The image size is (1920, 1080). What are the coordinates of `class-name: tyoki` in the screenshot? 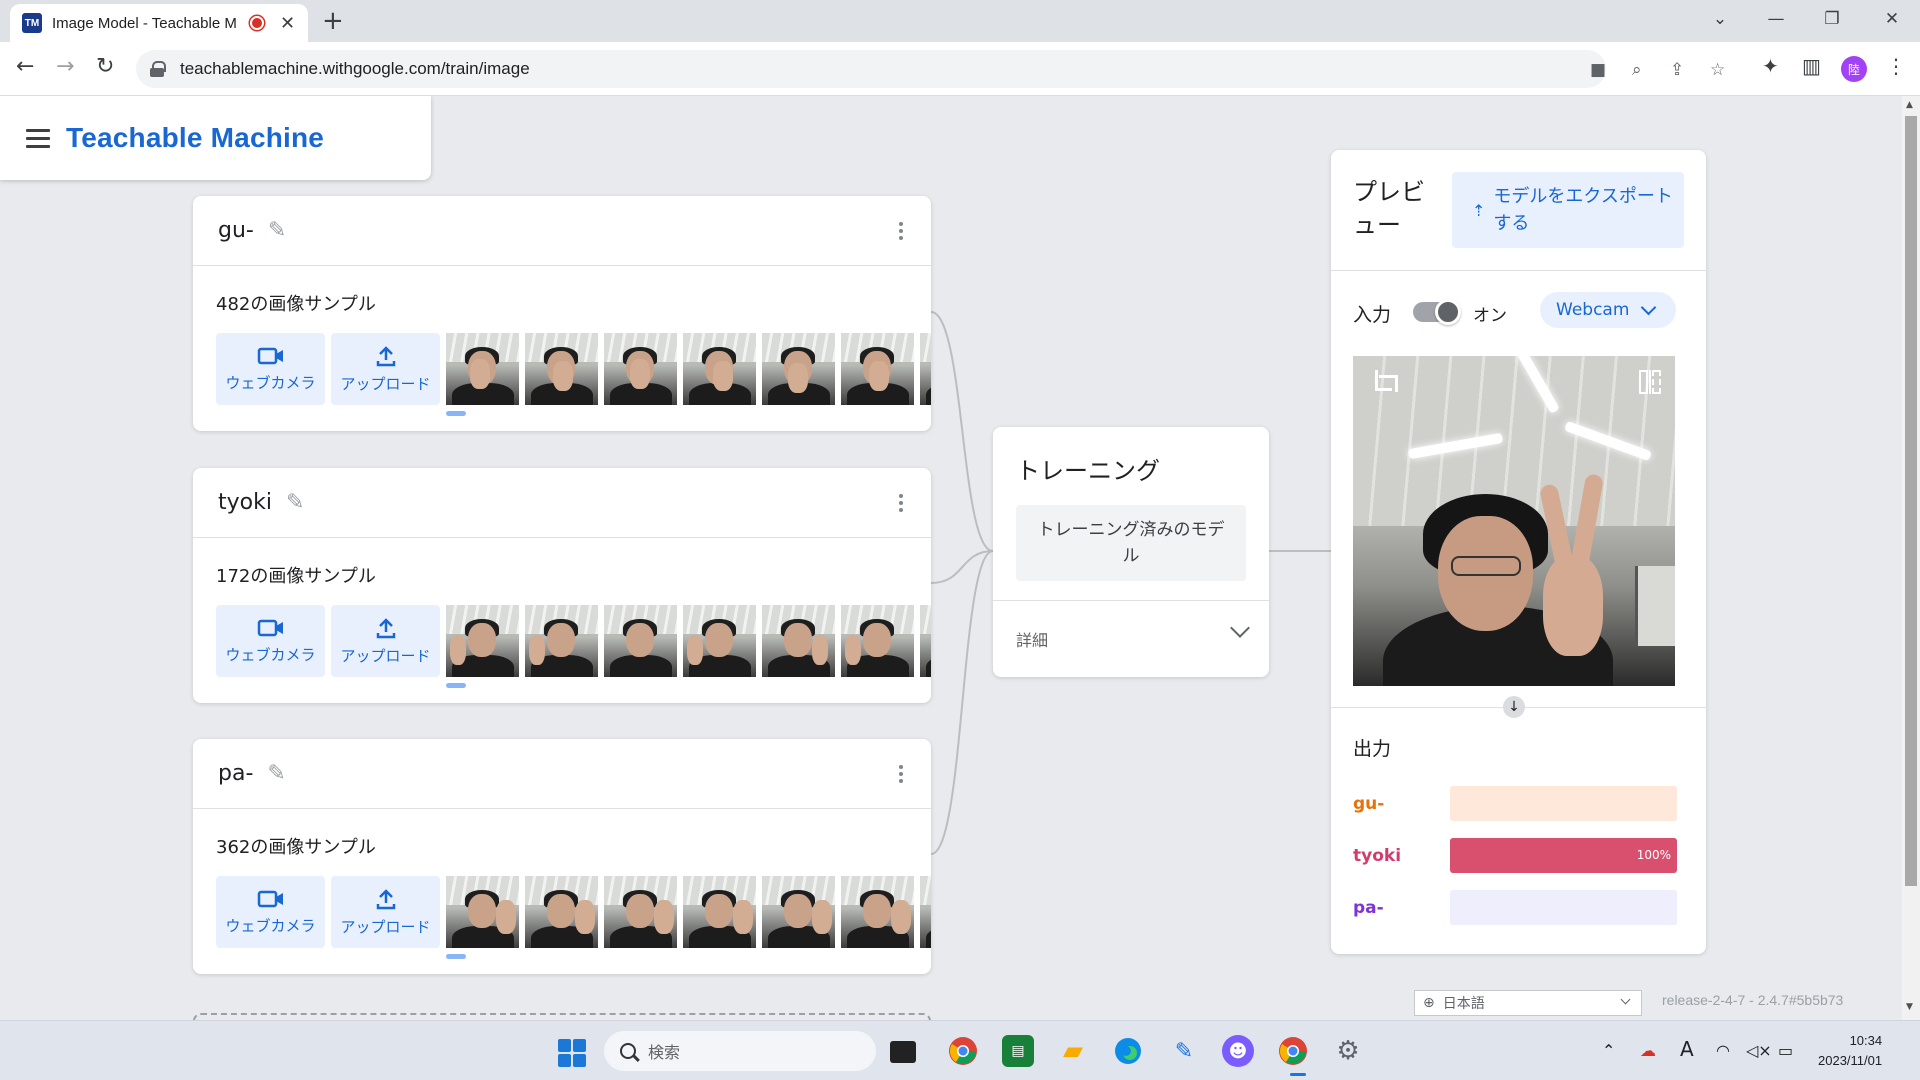 It's located at (245, 502).